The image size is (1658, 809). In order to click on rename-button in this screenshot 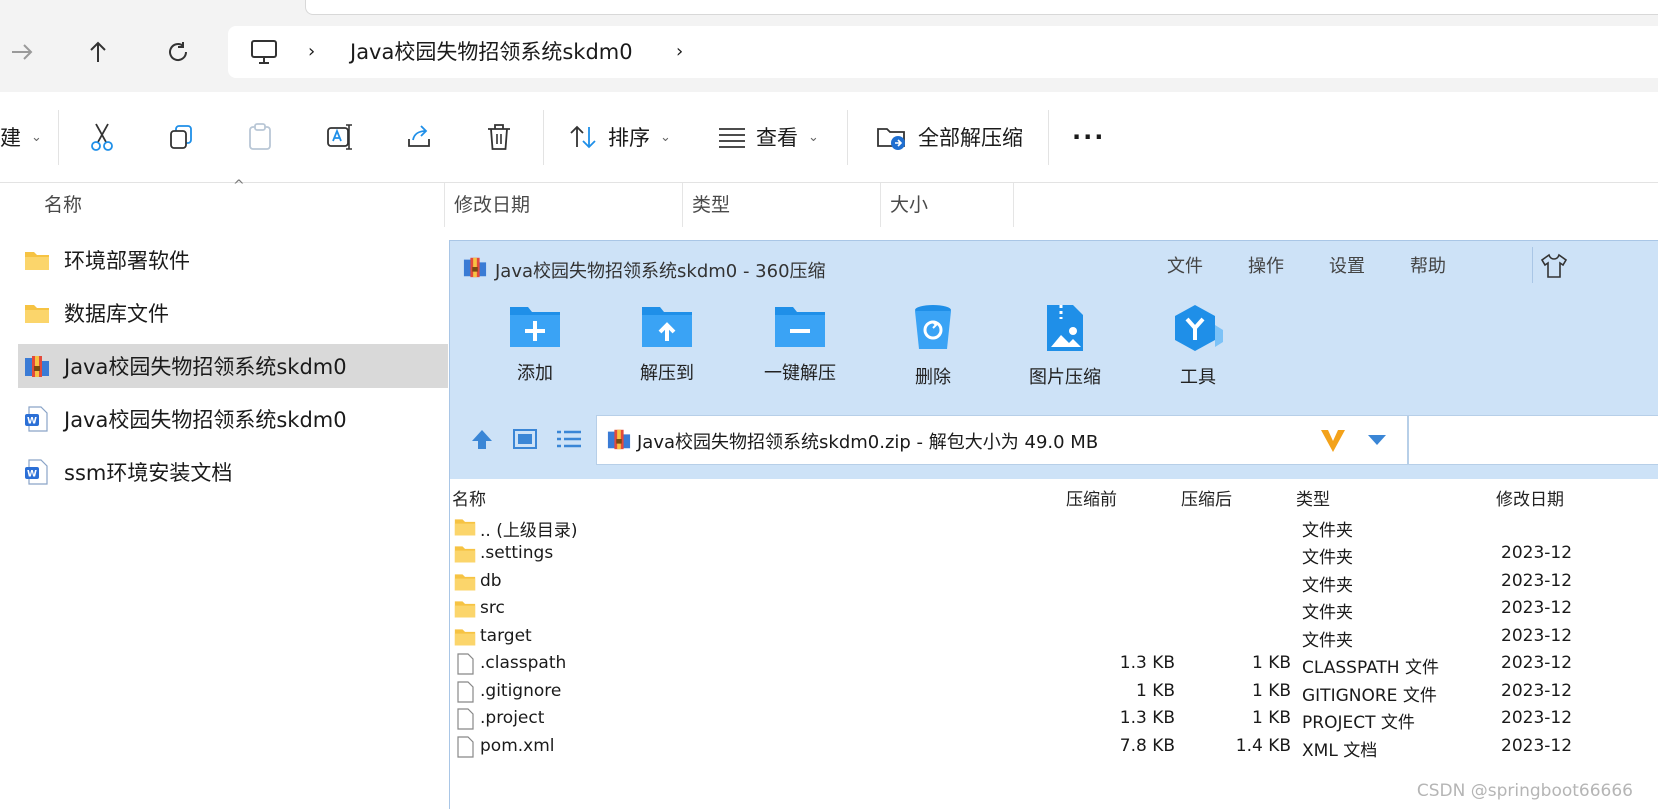, I will do `click(340, 137)`.